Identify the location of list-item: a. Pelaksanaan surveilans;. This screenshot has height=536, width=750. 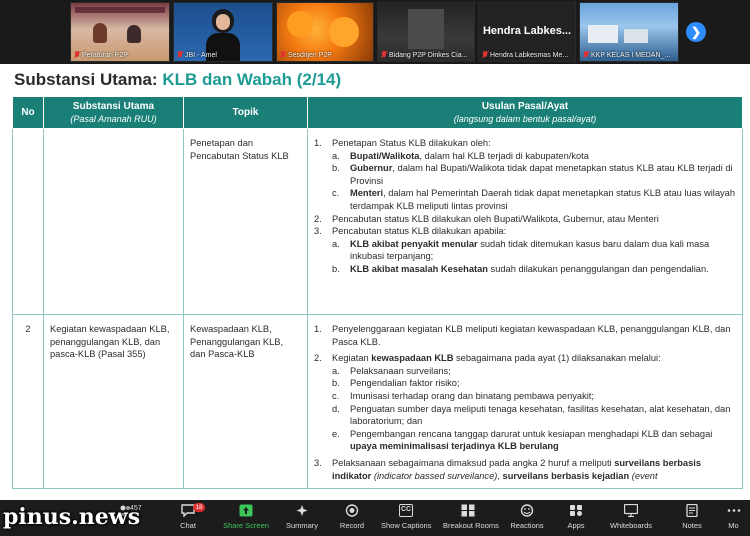
(391, 370).